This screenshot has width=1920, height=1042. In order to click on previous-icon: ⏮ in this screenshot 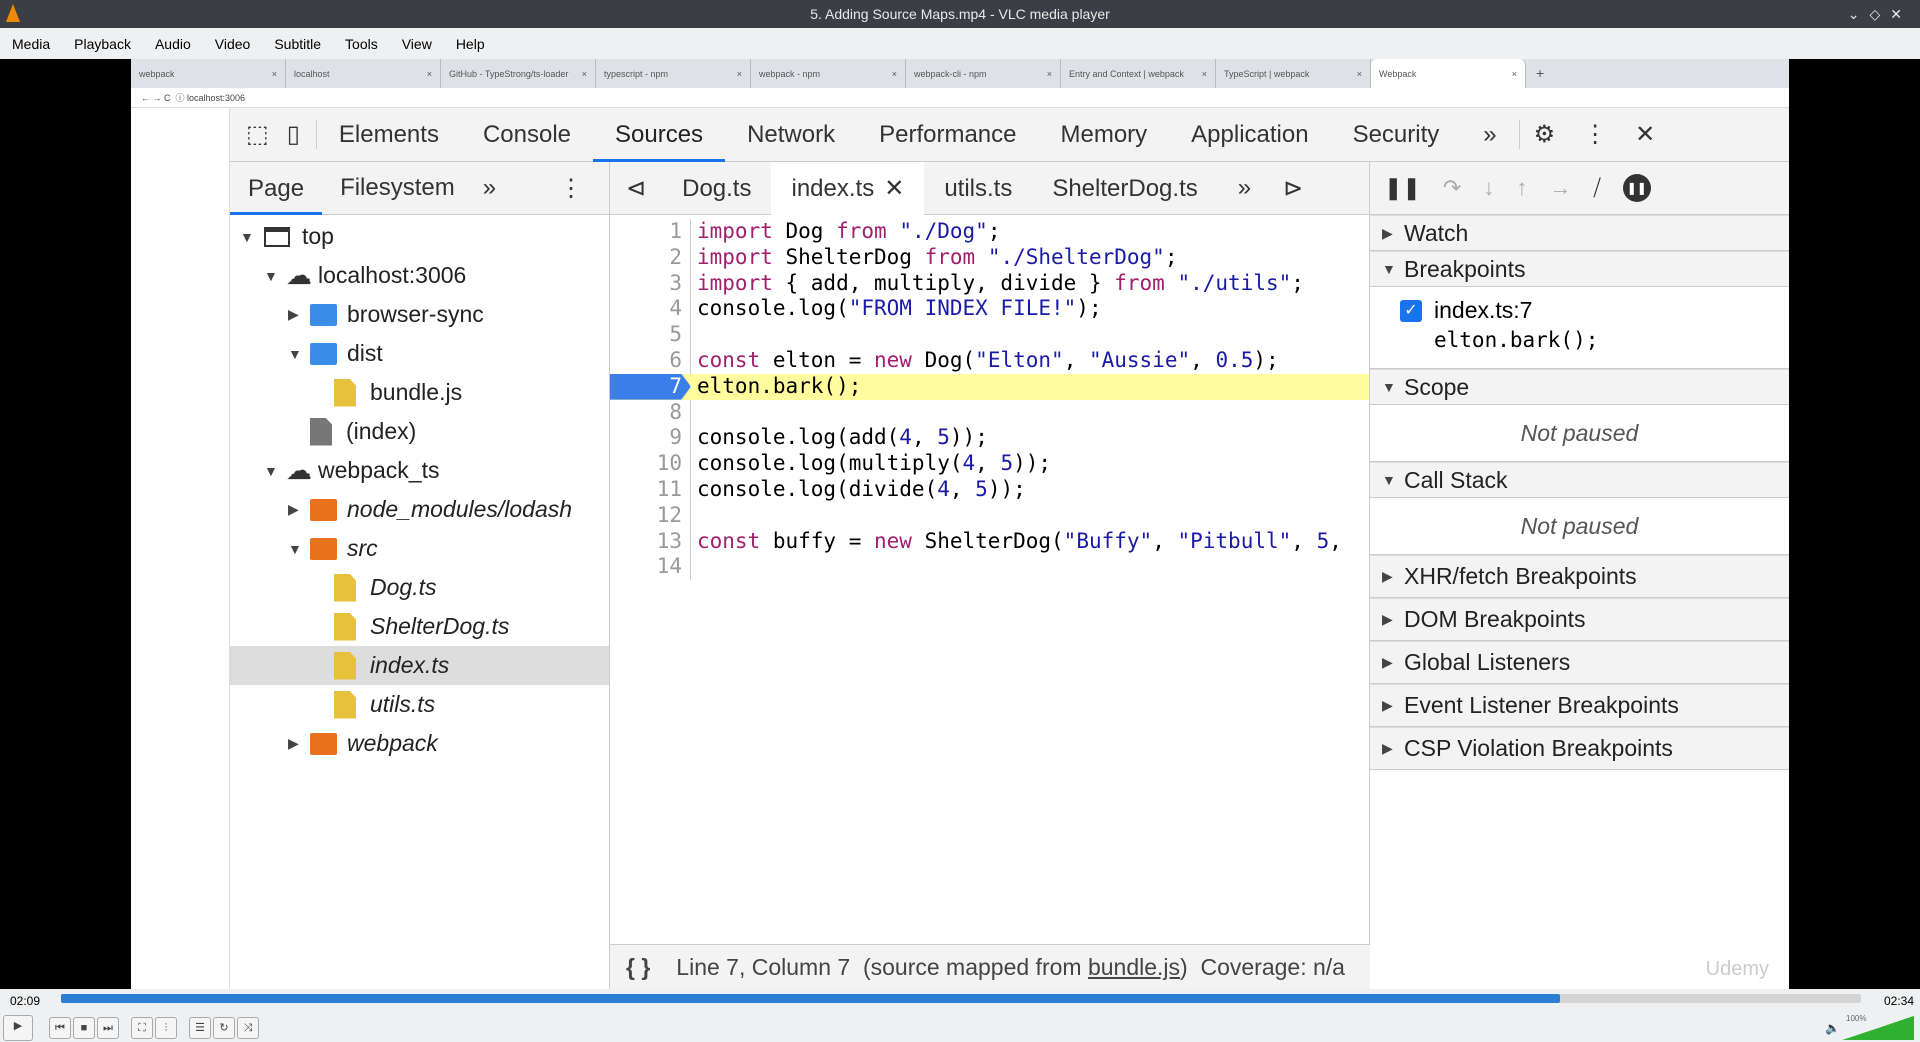, I will do `click(60, 1028)`.